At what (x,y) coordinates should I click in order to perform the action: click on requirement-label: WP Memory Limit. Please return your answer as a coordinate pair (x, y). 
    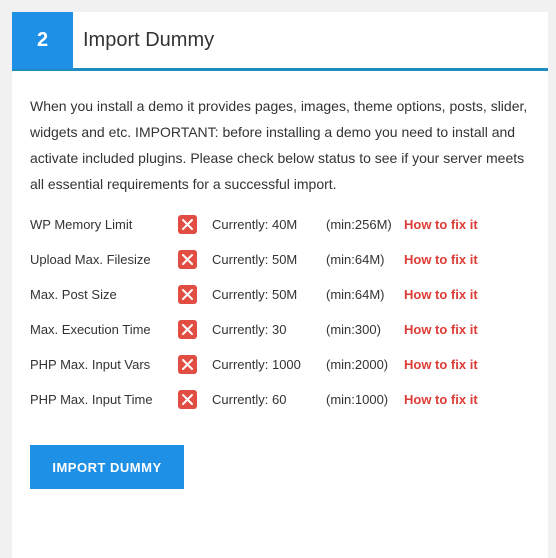
    Looking at the image, I should click on (81, 224).